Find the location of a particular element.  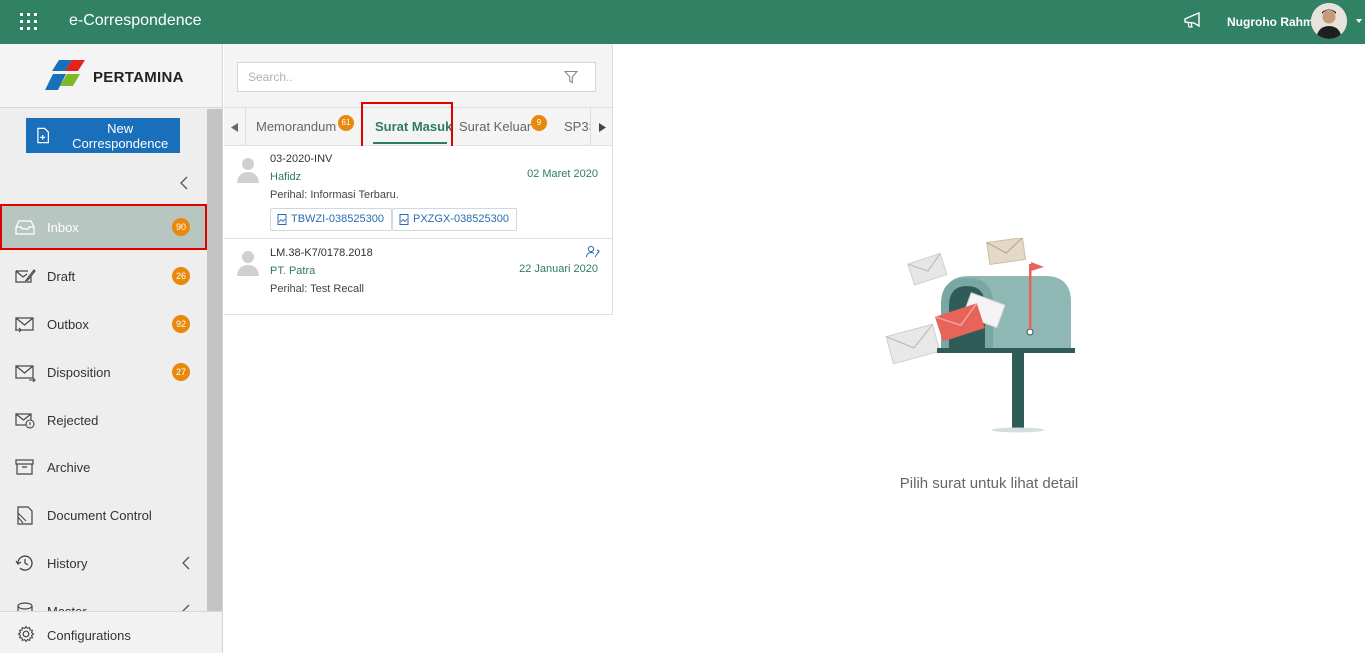

user-name: Nugroho Rahm is located at coordinates (1270, 22).